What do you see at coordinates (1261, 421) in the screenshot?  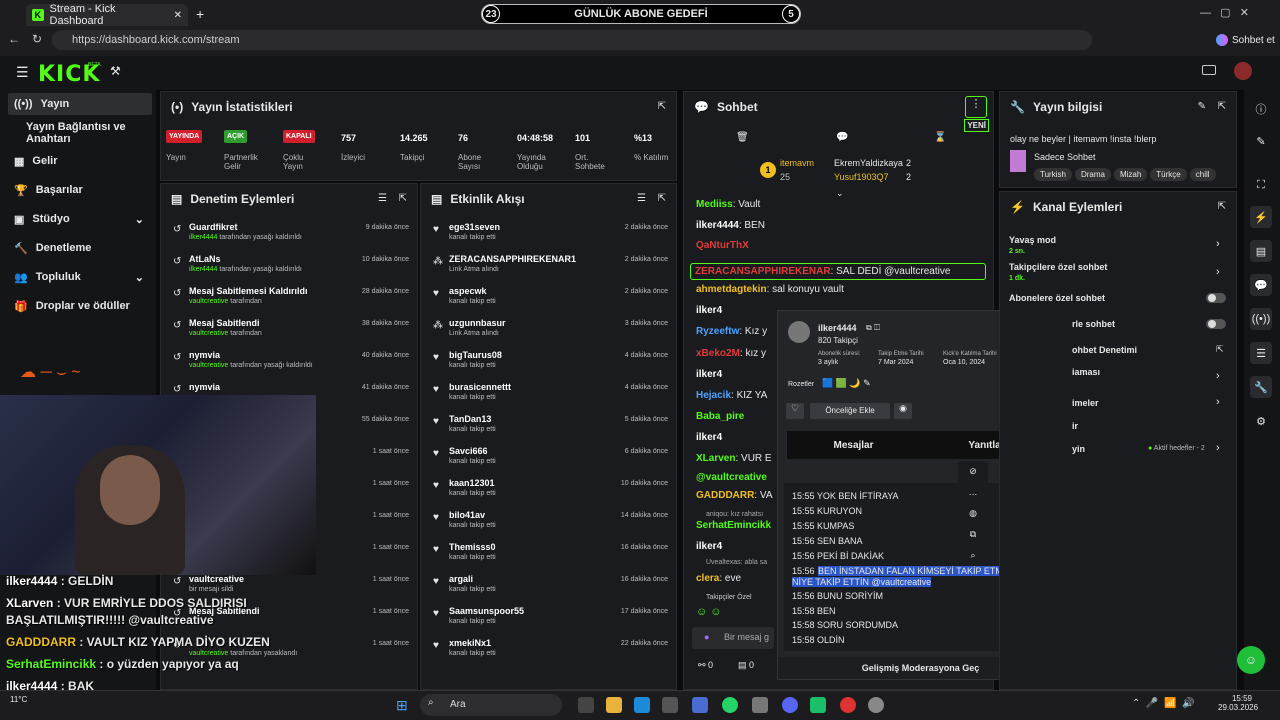 I see `settings-icon: ⚙` at bounding box center [1261, 421].